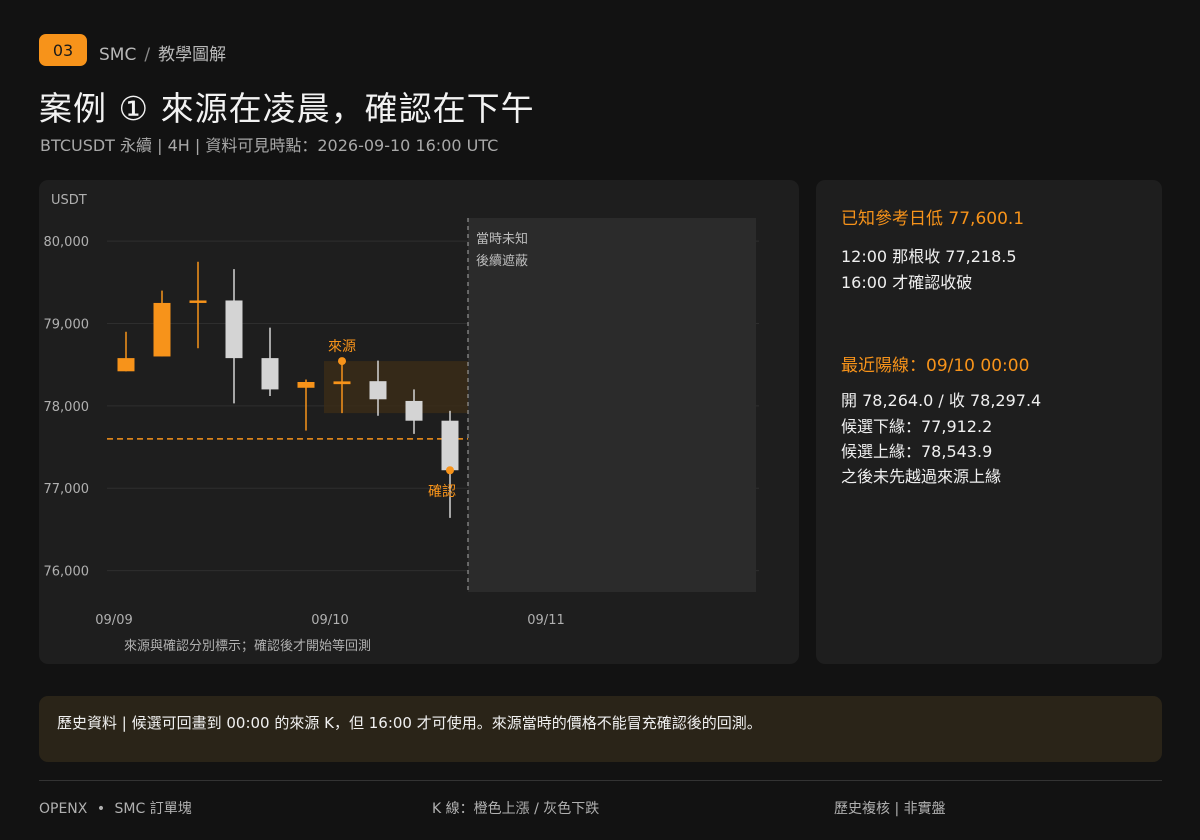  Describe the element at coordinates (502, 261) in the screenshot. I see `mask-label-hidden: 後續遮蔽` at that location.